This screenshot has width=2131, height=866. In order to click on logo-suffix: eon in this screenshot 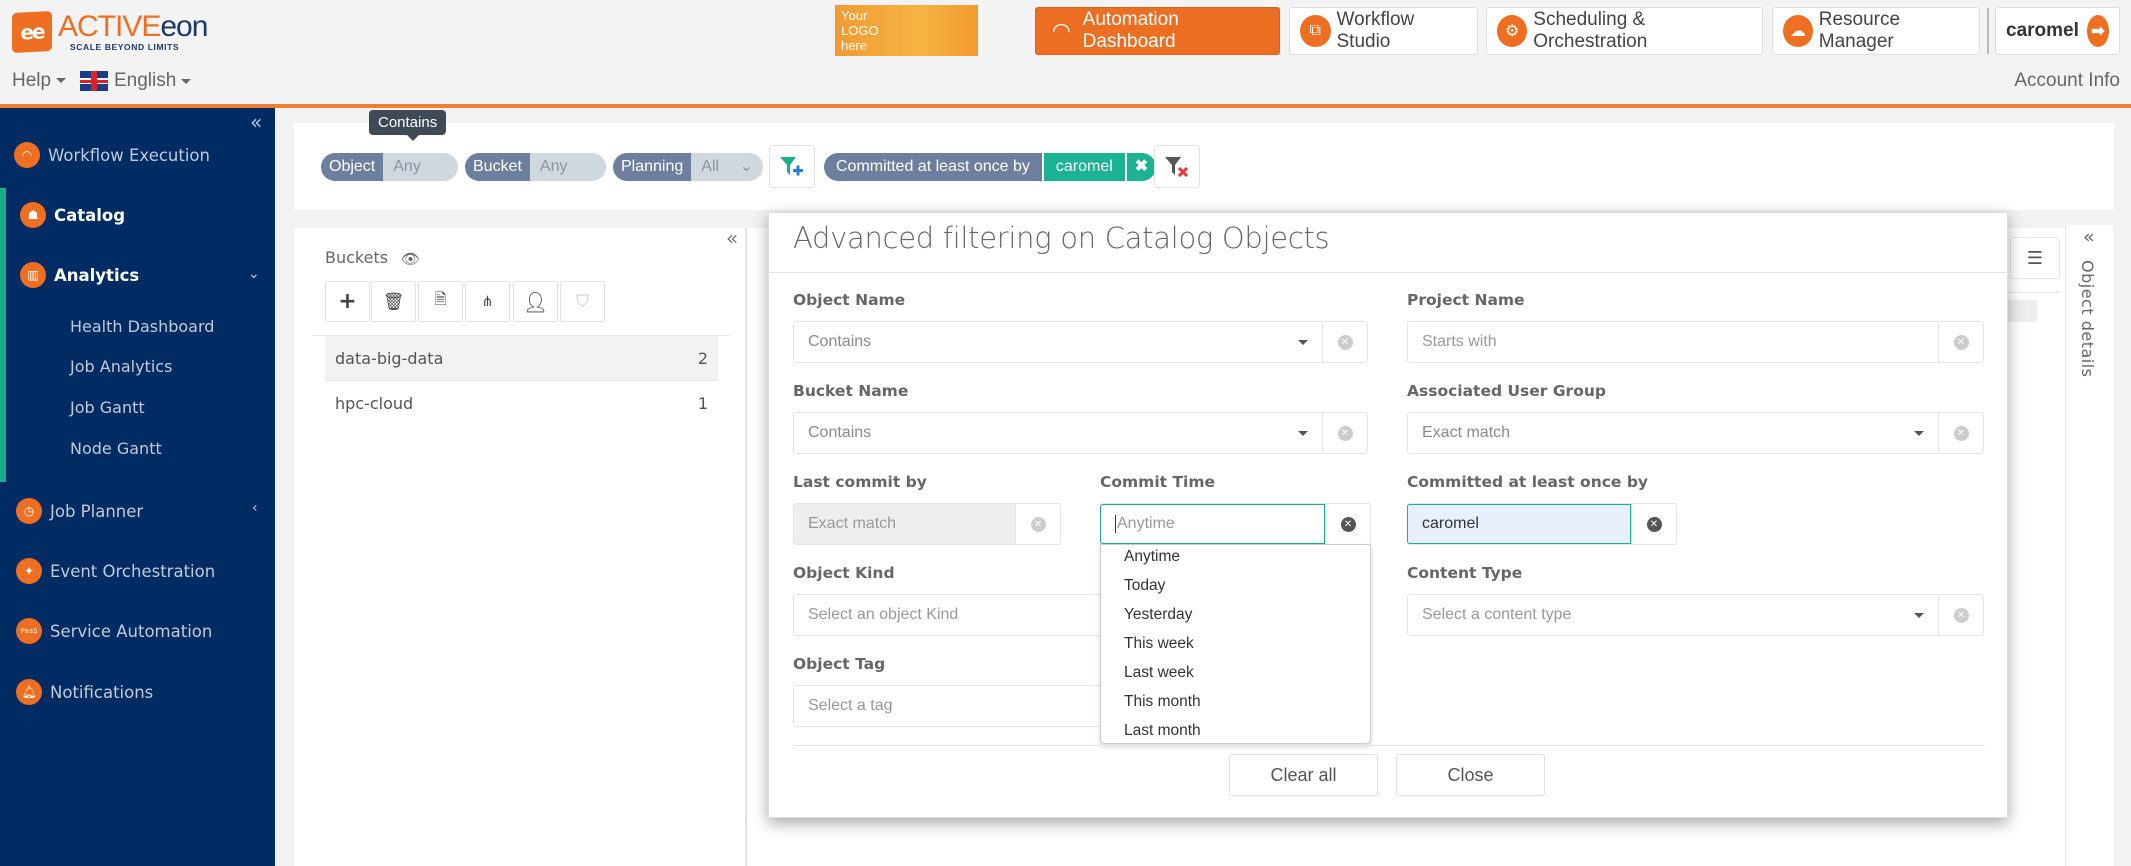, I will do `click(184, 26)`.